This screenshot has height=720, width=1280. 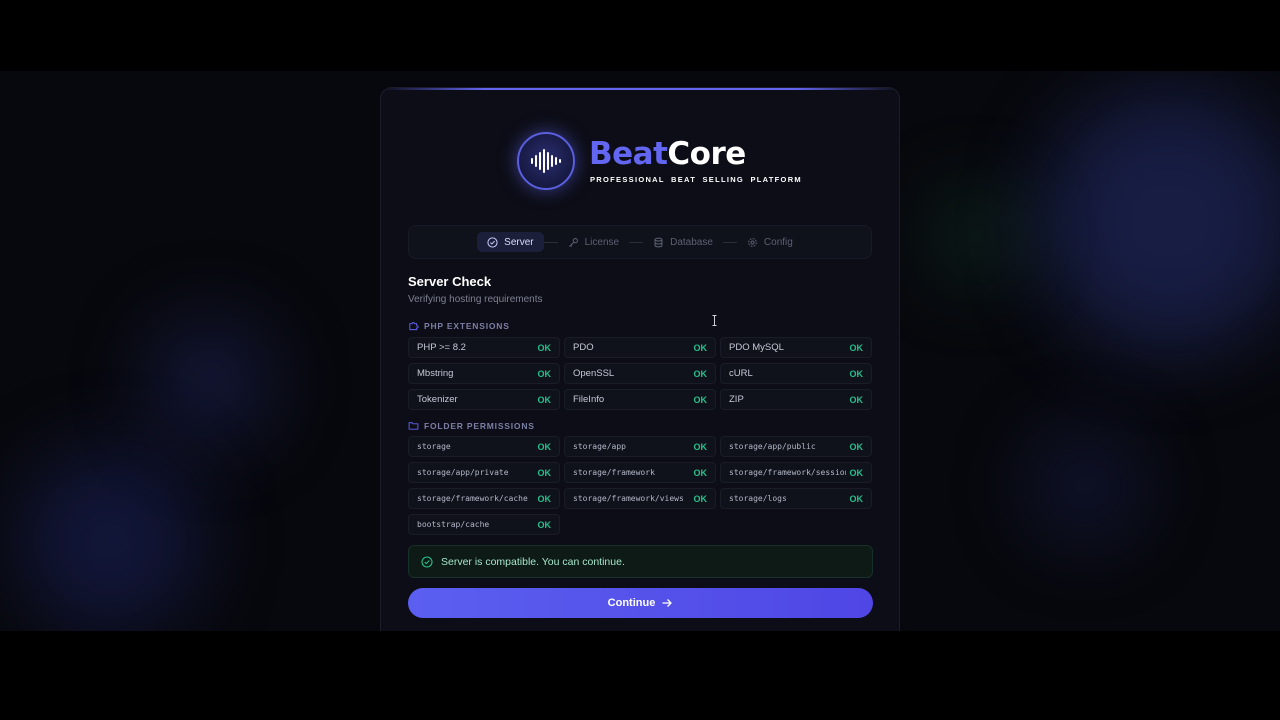 What do you see at coordinates (758, 498) in the screenshot?
I see `requirement-label: storage/logs` at bounding box center [758, 498].